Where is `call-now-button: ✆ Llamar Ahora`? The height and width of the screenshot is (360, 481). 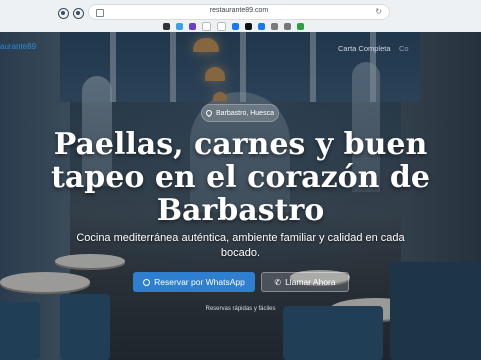
call-now-button: ✆ Llamar Ahora is located at coordinates (305, 282).